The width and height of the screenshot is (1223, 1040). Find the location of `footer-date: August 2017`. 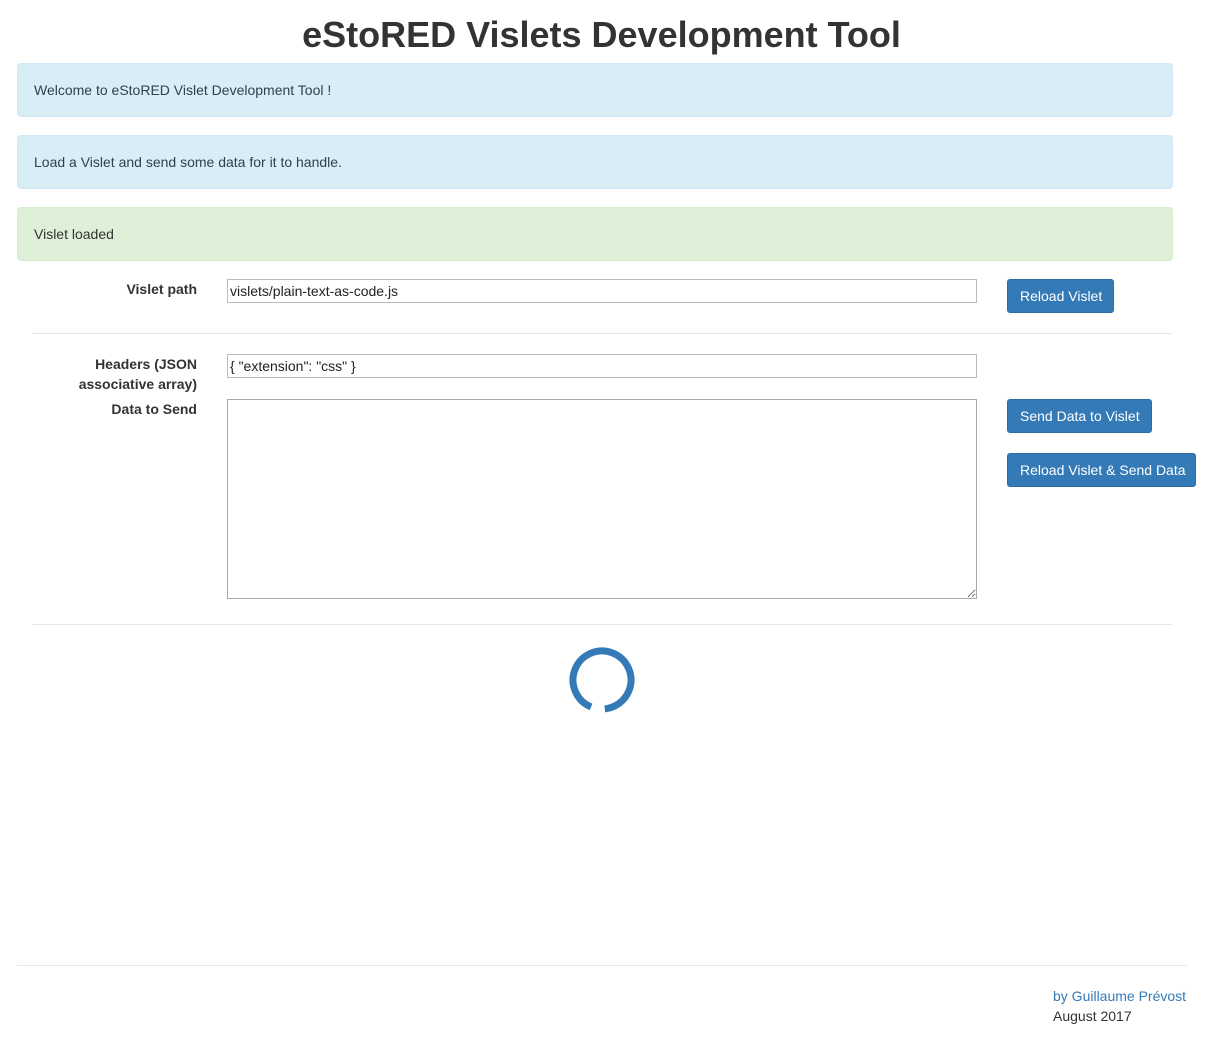

footer-date: August 2017 is located at coordinates (1092, 1016).